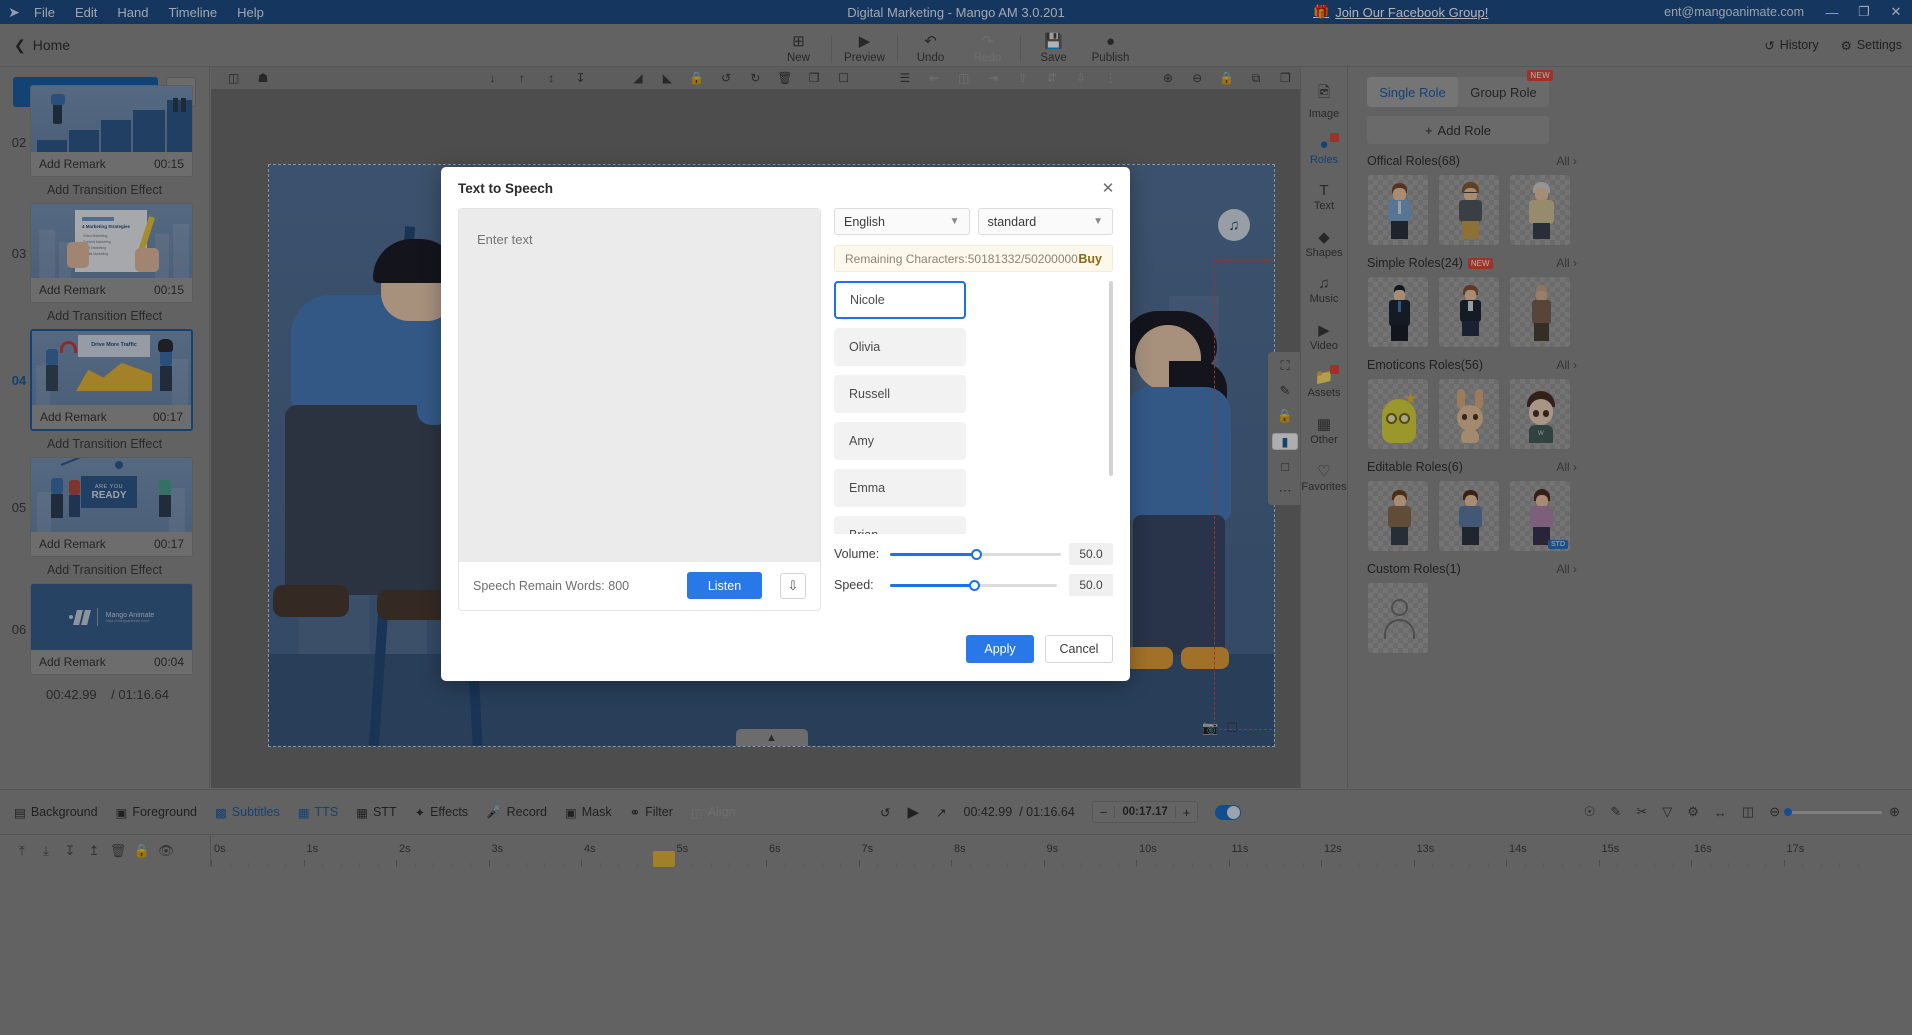 Image resolution: width=1912 pixels, height=1035 pixels. I want to click on voice-option: Brian, so click(900, 525).